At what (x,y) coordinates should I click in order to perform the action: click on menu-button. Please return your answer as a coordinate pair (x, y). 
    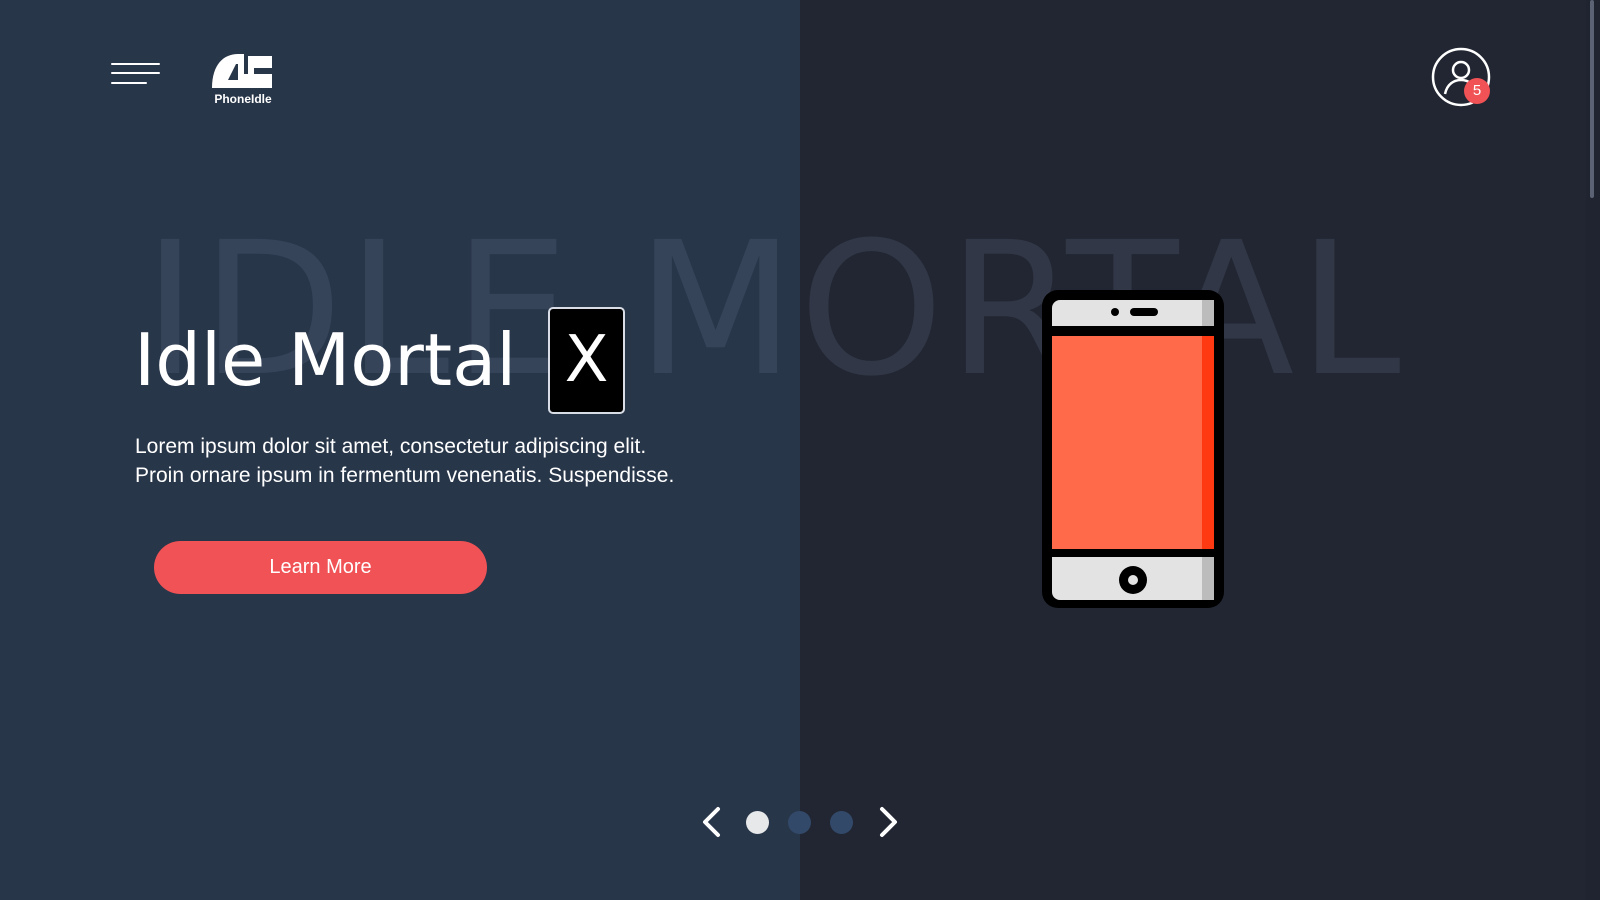
    Looking at the image, I should click on (136, 76).